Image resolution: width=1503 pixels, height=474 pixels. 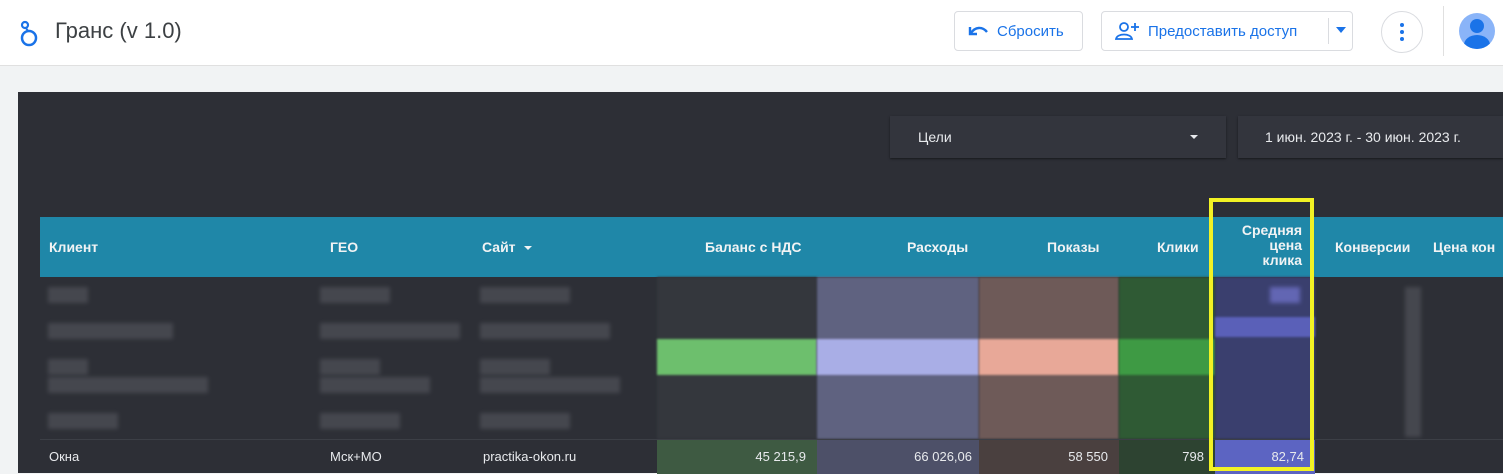 What do you see at coordinates (64, 456) in the screenshot?
I see `cell-client: Окна` at bounding box center [64, 456].